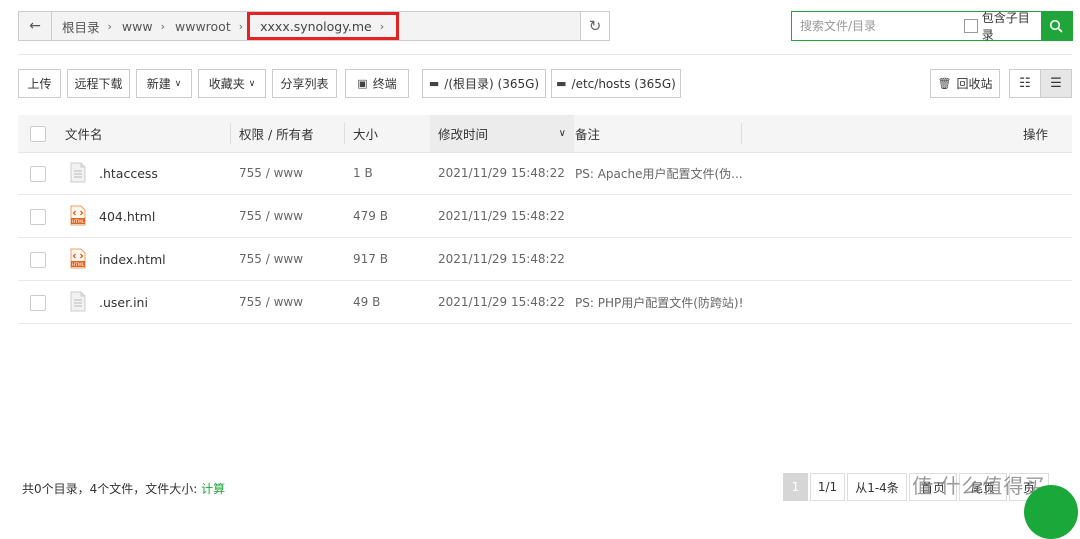 This screenshot has height=539, width=1080. I want to click on page-current: 1, so click(795, 487).